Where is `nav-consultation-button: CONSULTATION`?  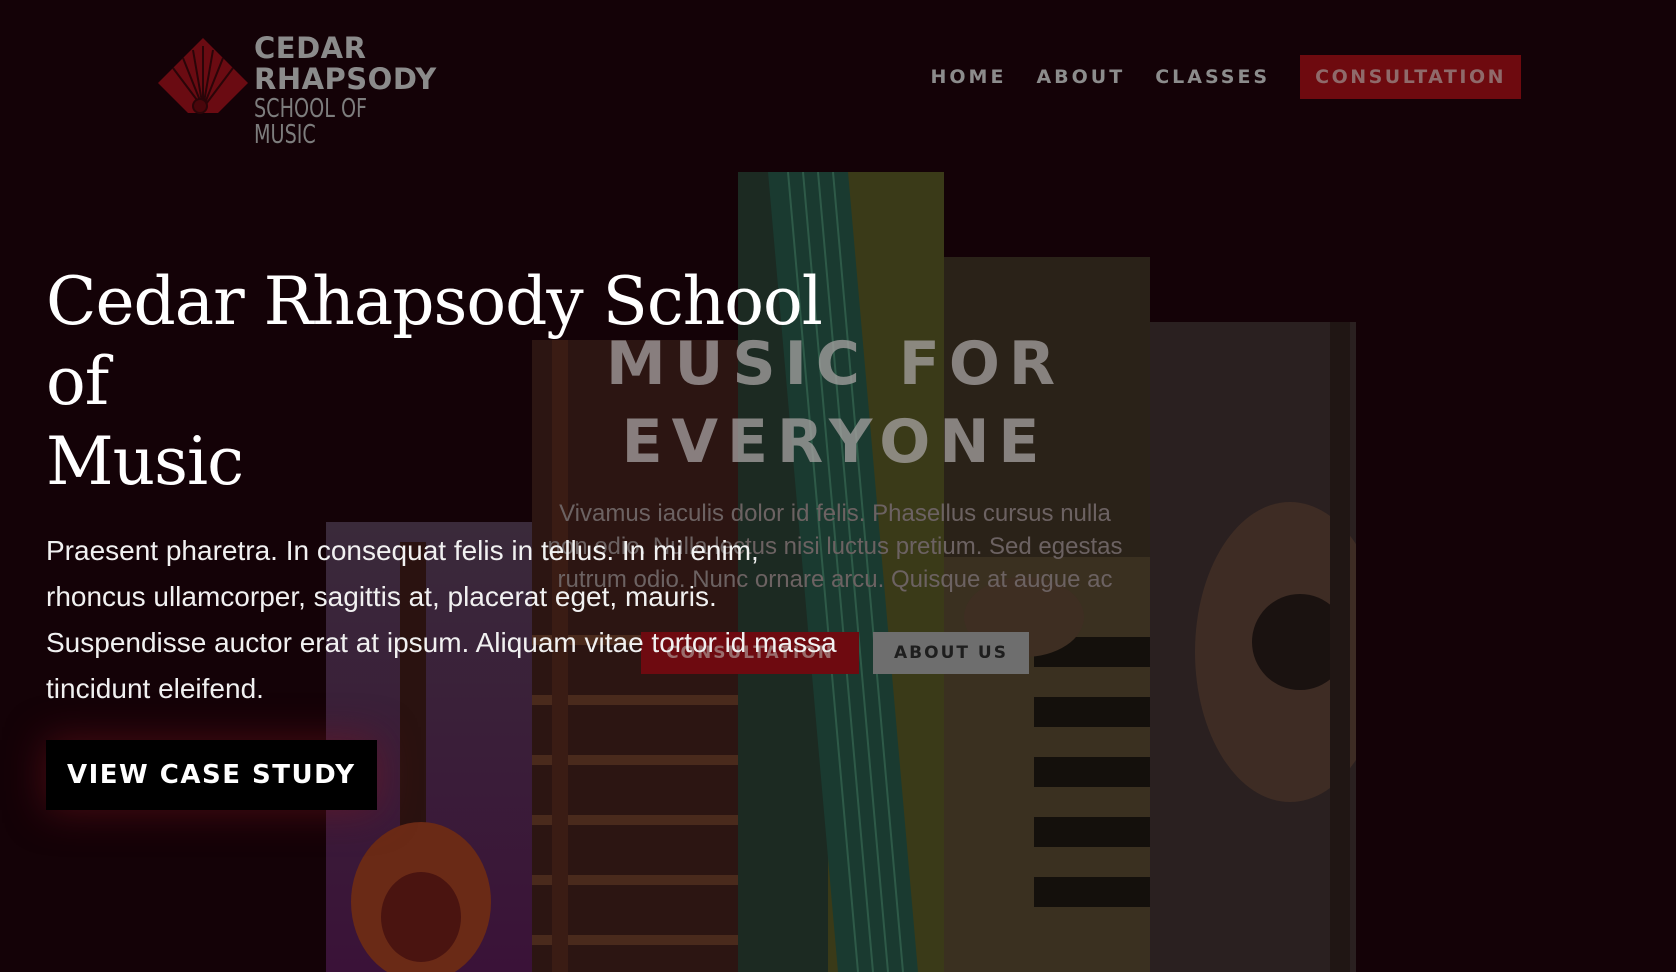
nav-consultation-button: CONSULTATION is located at coordinates (1410, 77).